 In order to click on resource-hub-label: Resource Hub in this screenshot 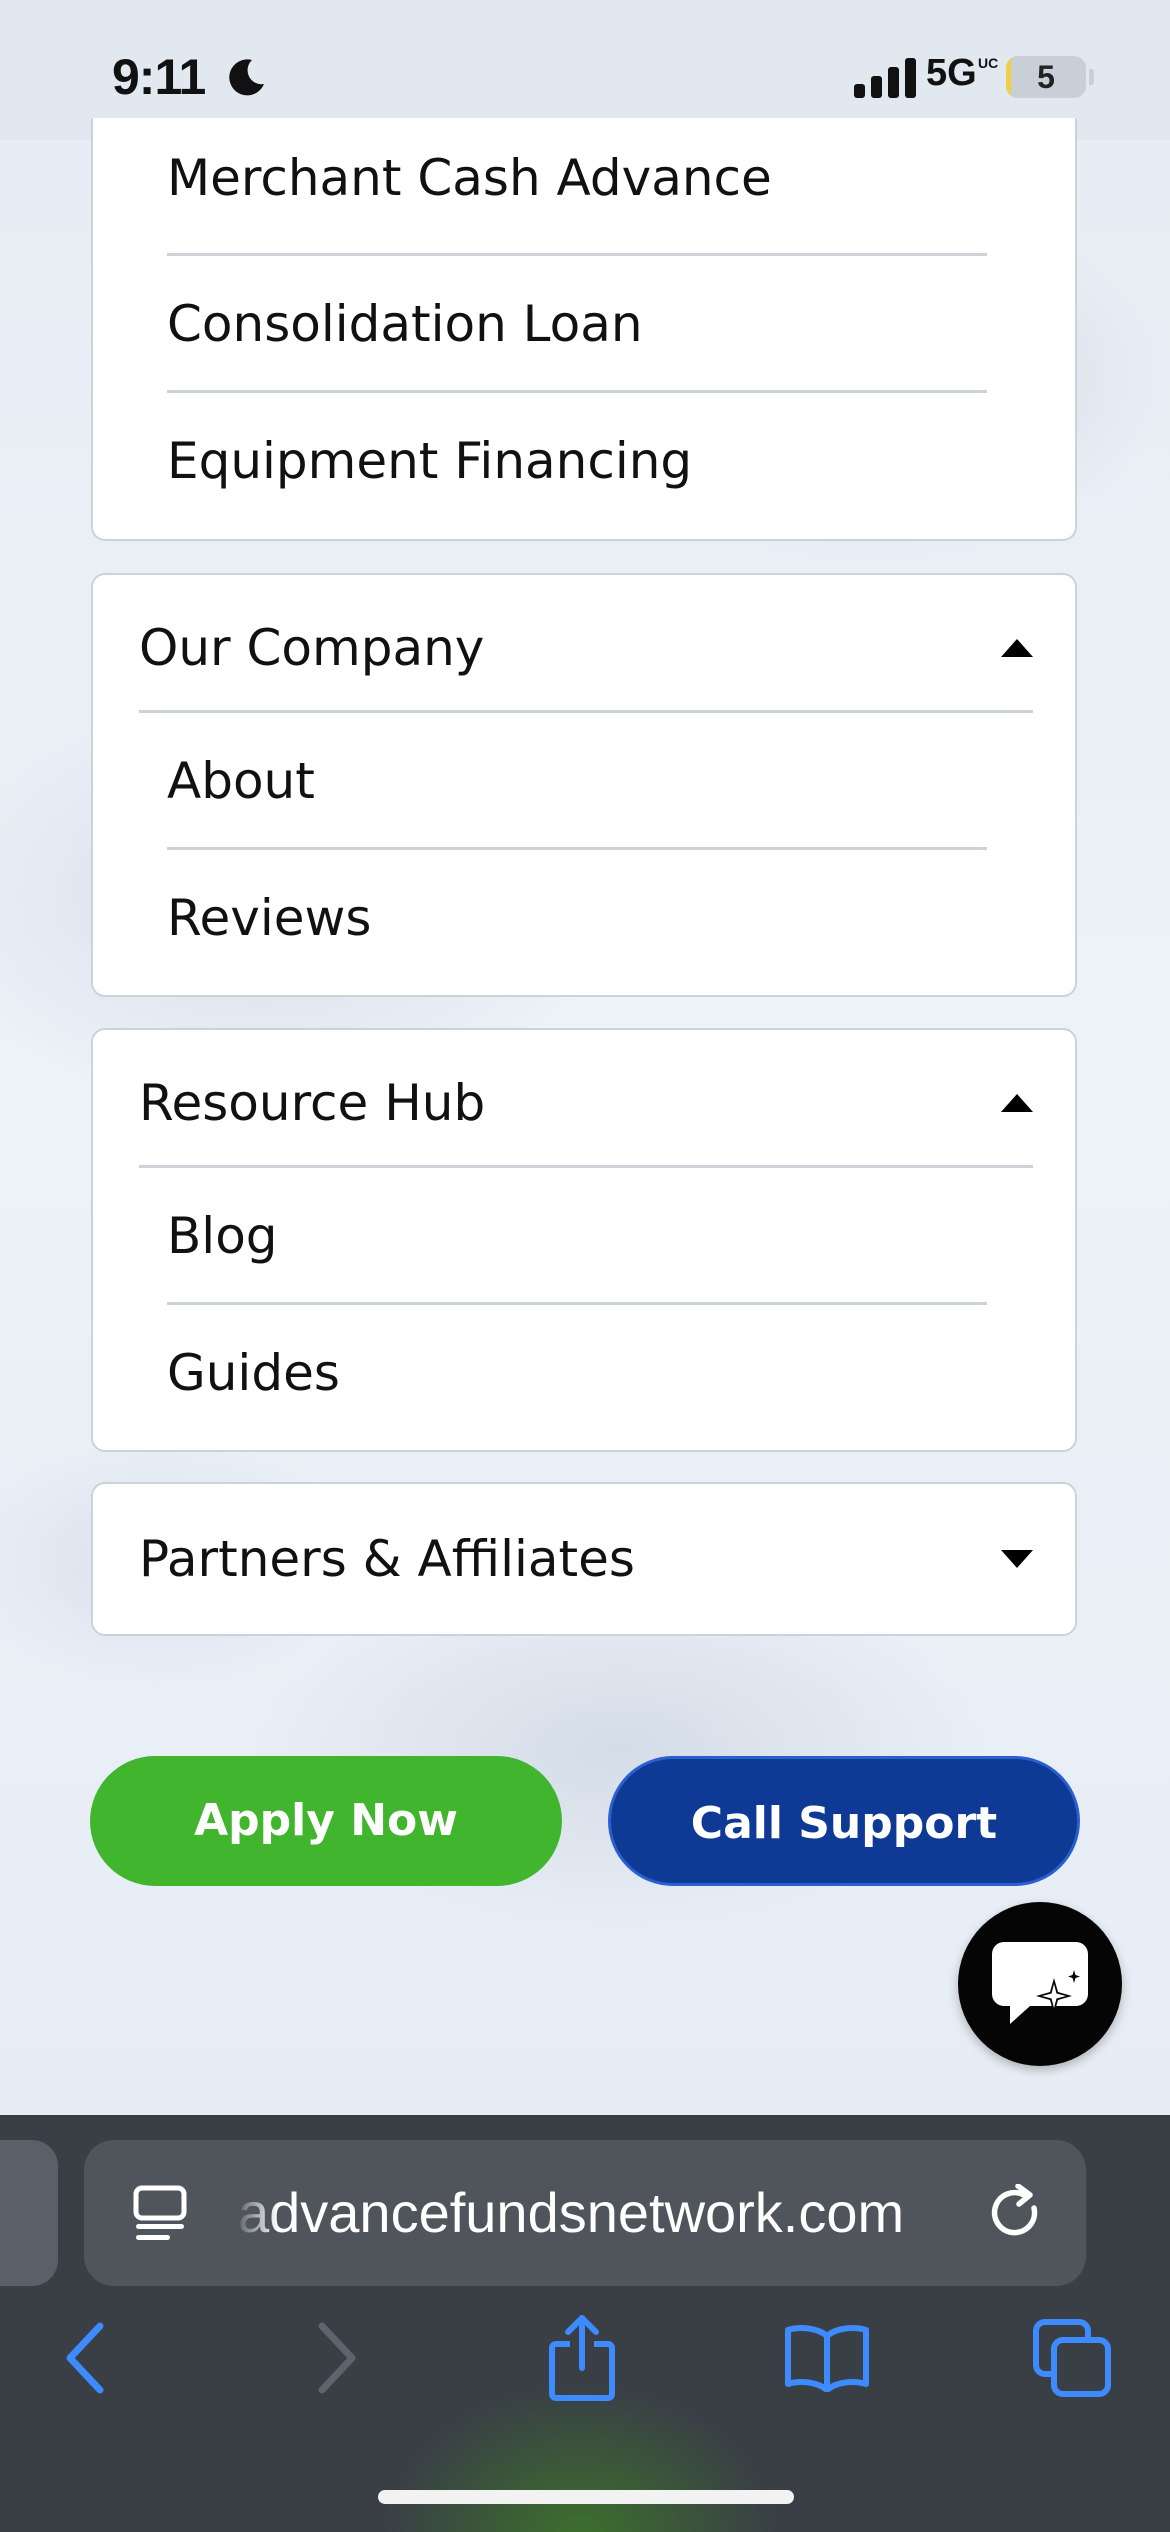, I will do `click(312, 1103)`.